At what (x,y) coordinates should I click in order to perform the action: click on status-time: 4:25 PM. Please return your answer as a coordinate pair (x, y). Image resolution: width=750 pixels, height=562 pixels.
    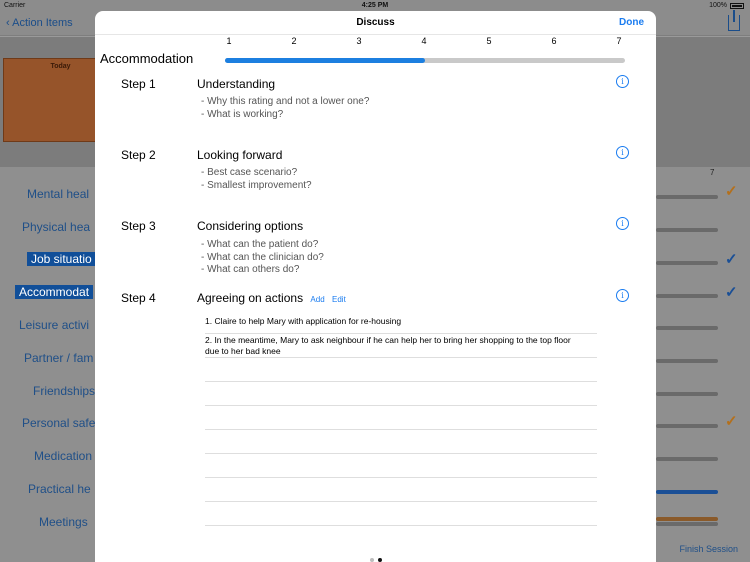
    Looking at the image, I should click on (375, 5).